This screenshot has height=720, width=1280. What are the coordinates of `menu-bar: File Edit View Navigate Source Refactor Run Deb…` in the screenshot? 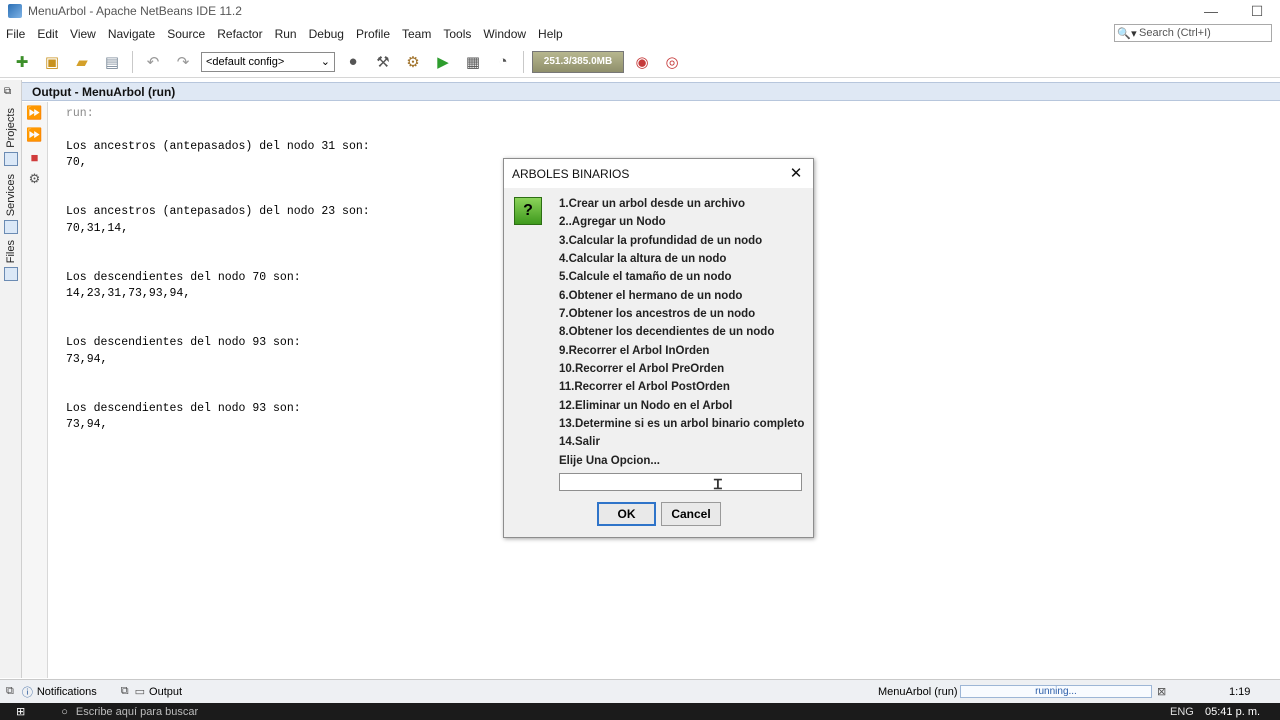 It's located at (640, 34).